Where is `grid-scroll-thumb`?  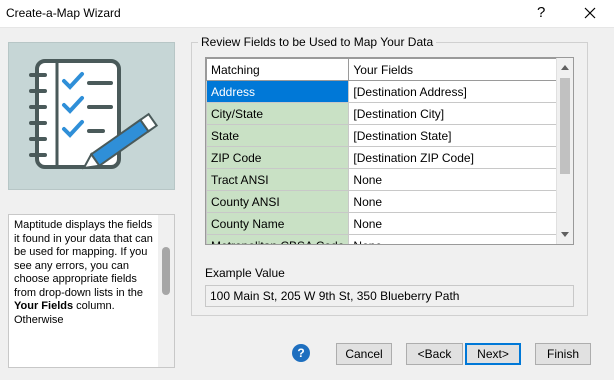 grid-scroll-thumb is located at coordinates (565, 126).